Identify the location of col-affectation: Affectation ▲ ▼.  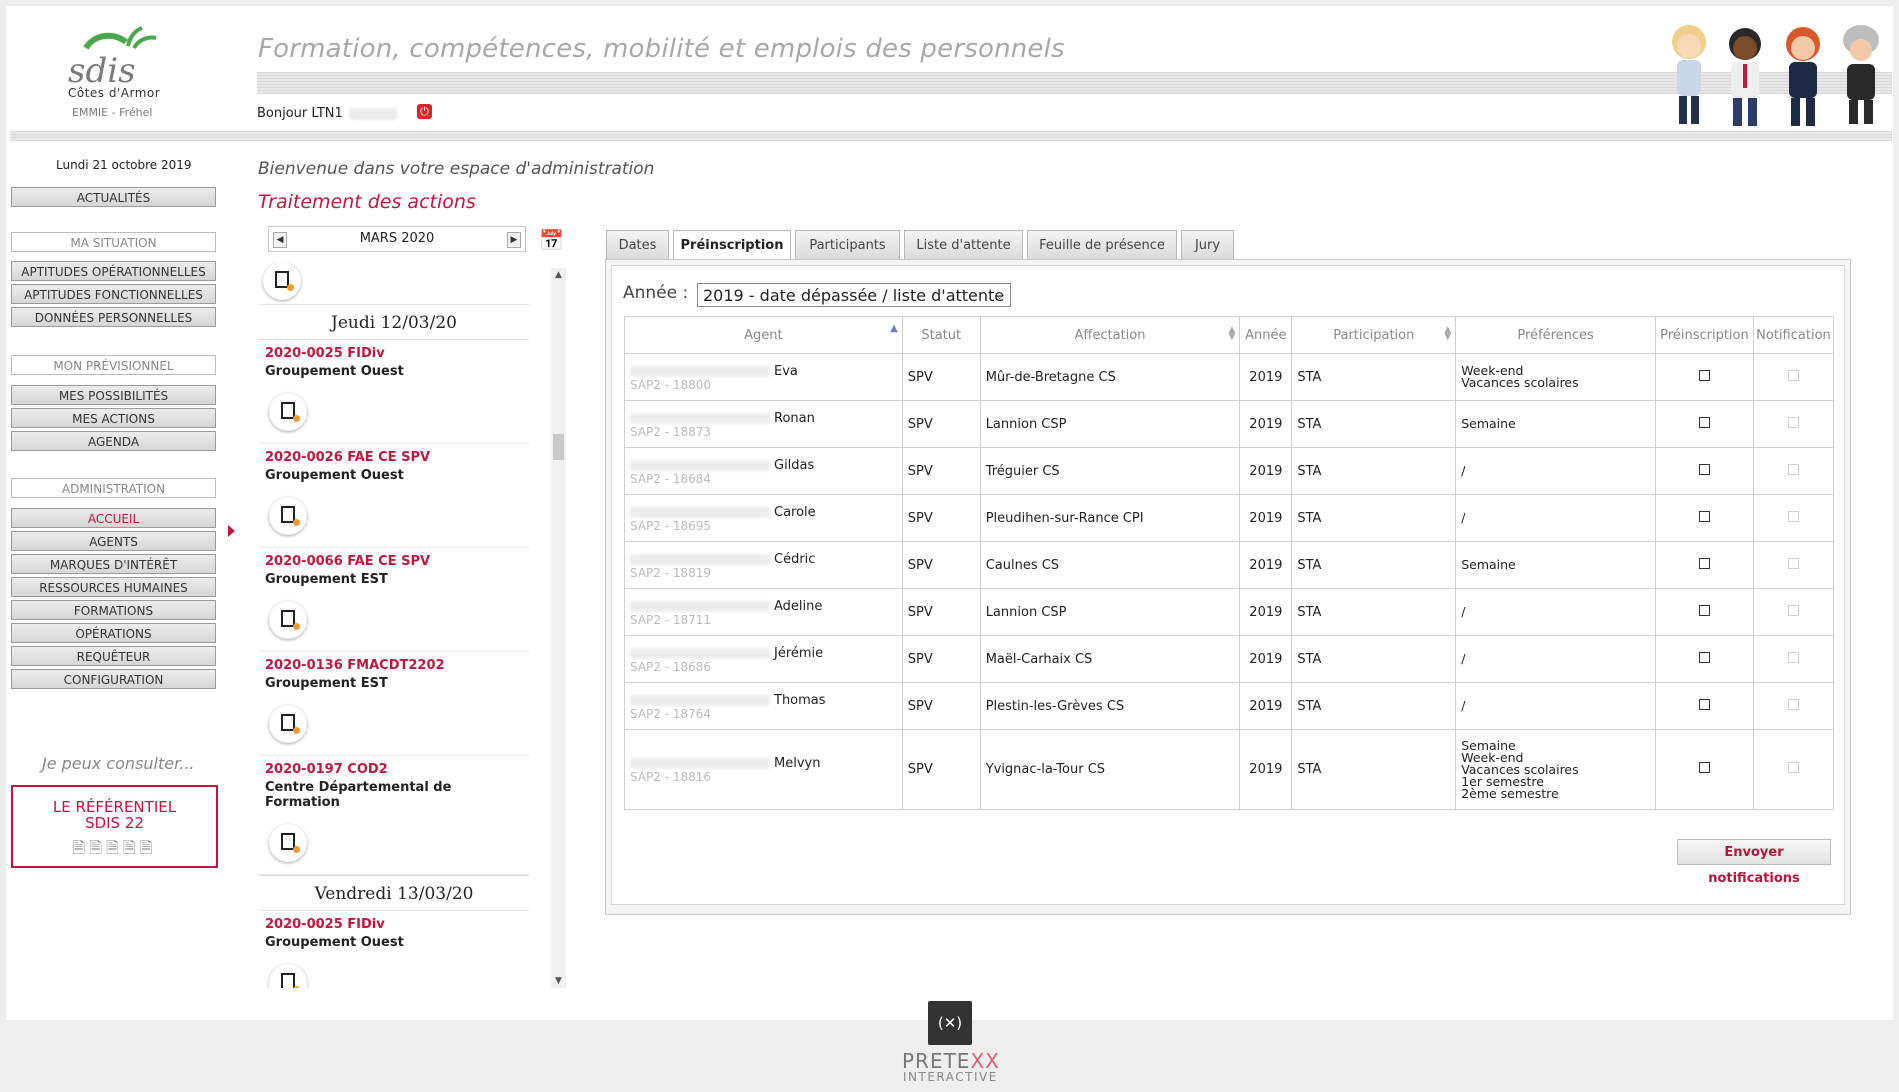
(1110, 335).